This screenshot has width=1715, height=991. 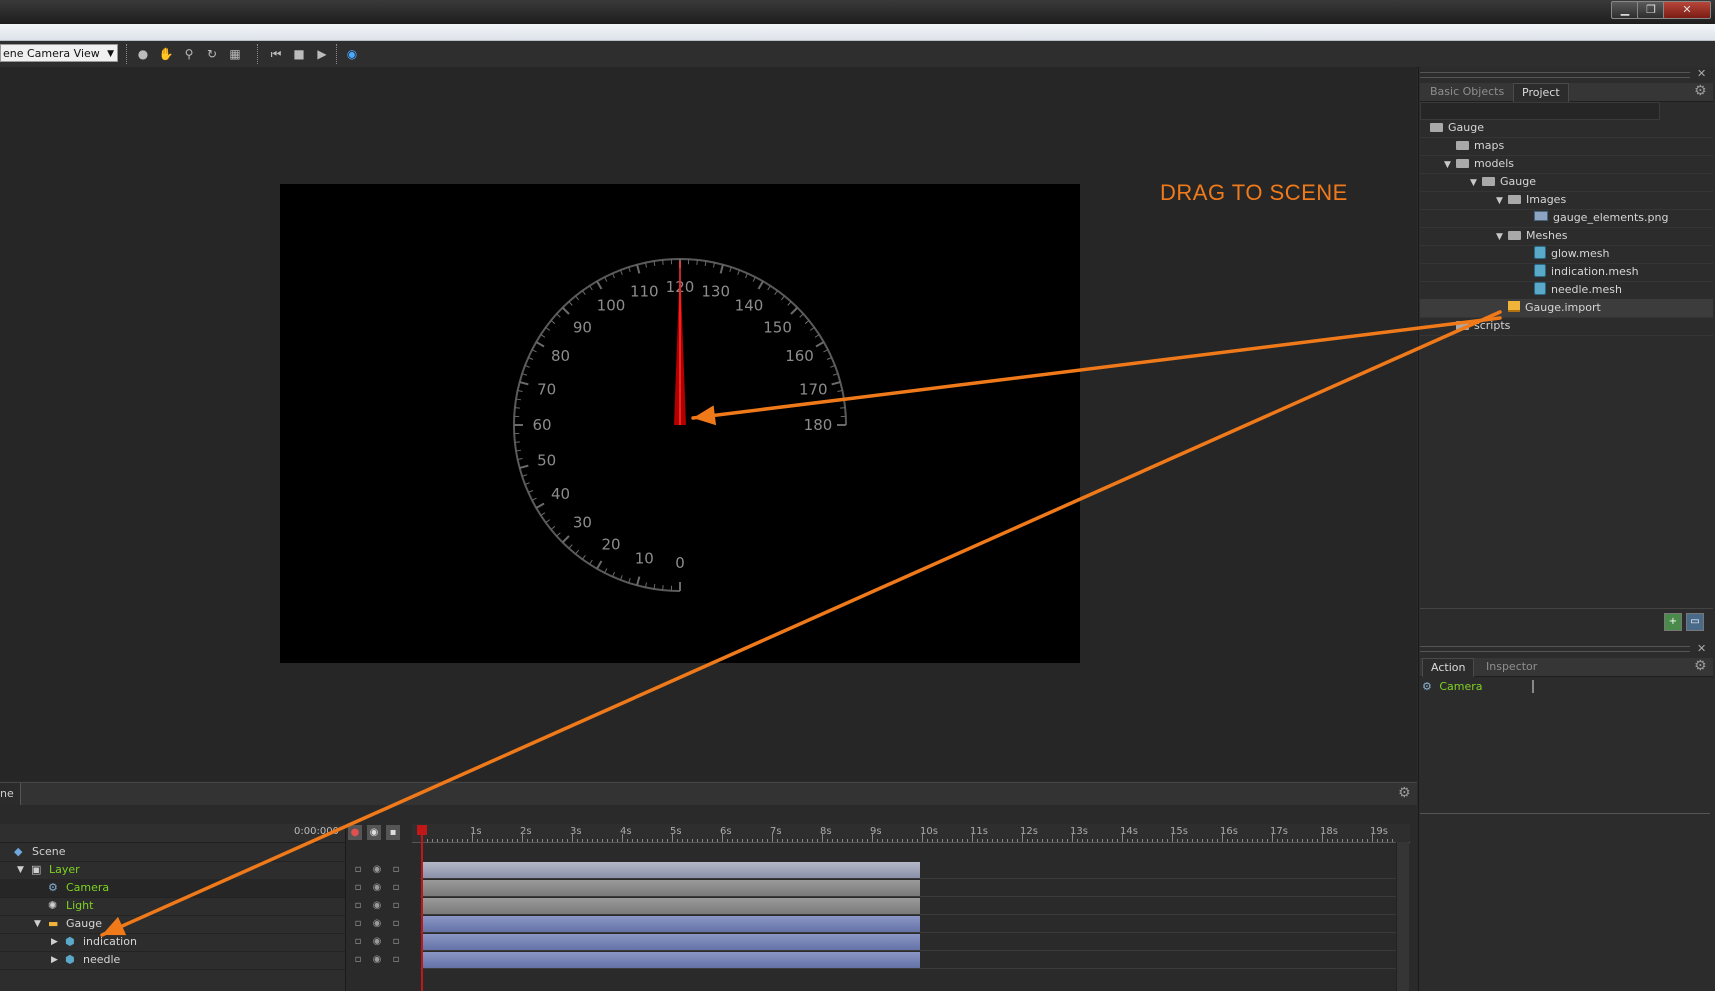 I want to click on playhead, so click(x=422, y=908).